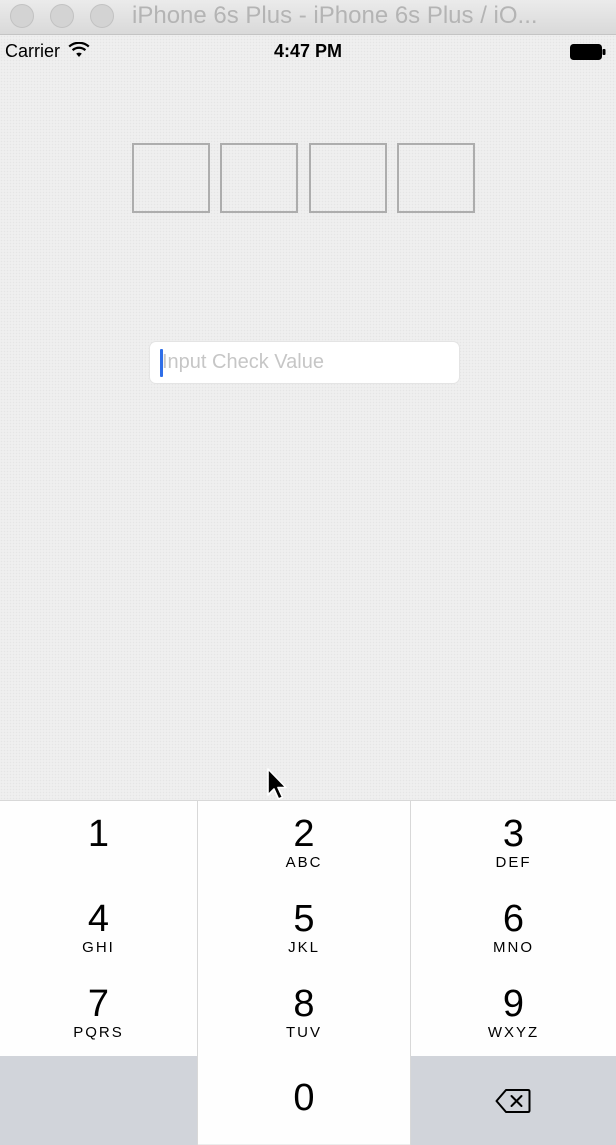 The height and width of the screenshot is (1145, 616). Describe the element at coordinates (304, 1004) in the screenshot. I see `key-digit: 8` at that location.